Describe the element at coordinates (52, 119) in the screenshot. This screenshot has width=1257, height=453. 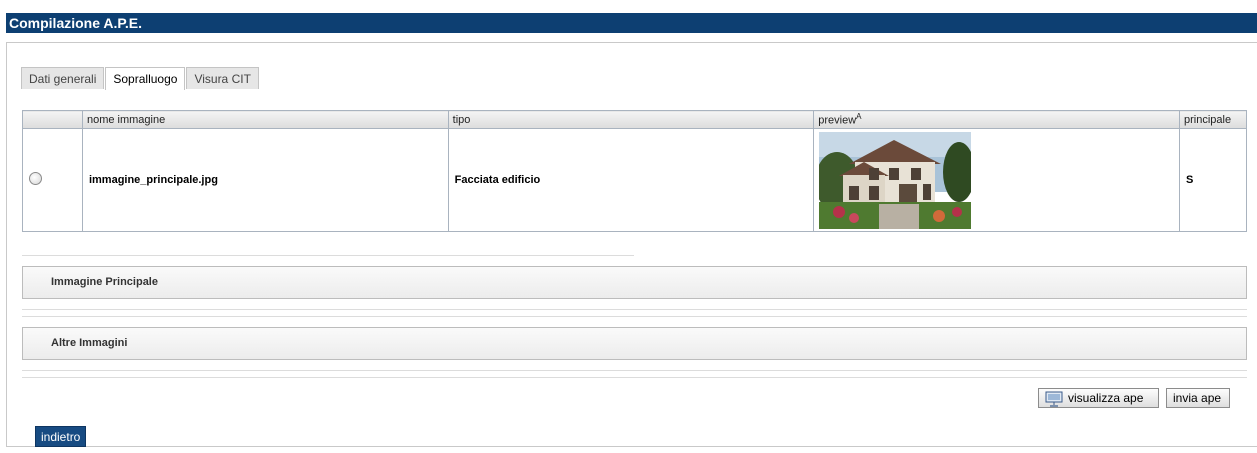
I see `column-header-select` at that location.